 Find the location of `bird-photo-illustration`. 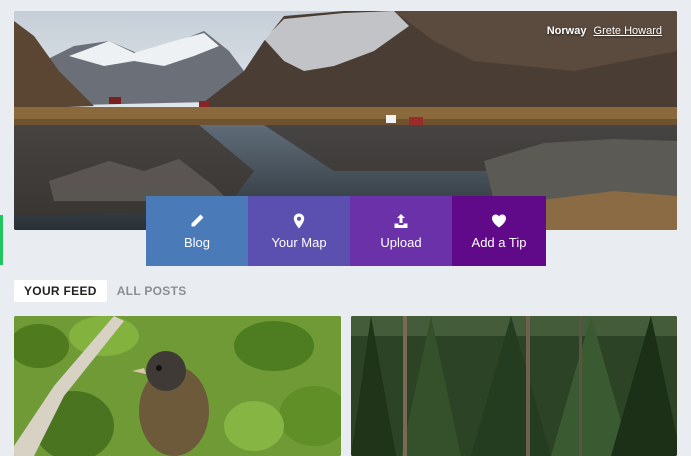

bird-photo-illustration is located at coordinates (177, 386).